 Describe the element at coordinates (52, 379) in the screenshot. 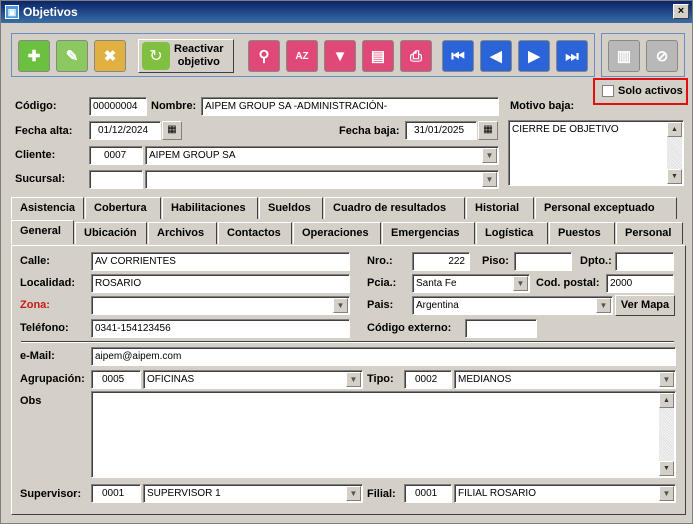

I see `agrupacion-label: Agrupación:` at that location.